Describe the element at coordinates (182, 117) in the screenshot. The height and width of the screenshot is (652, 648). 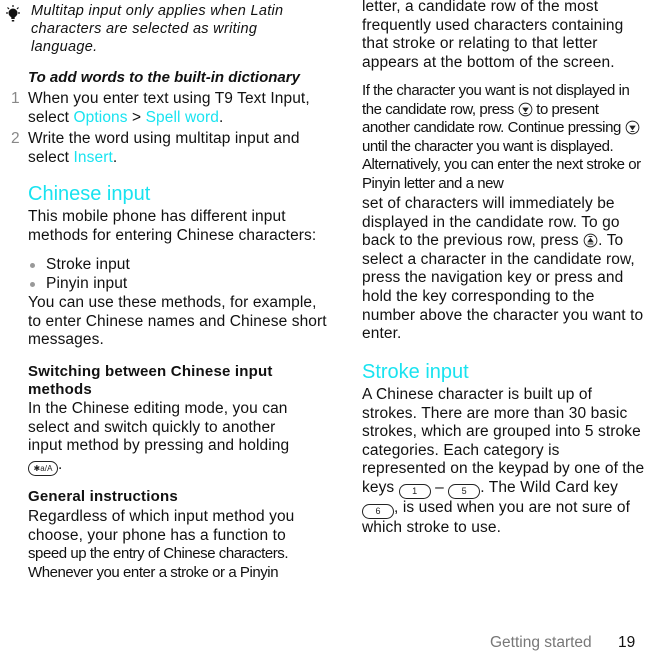
I see `spell-word-link: Spell word` at that location.